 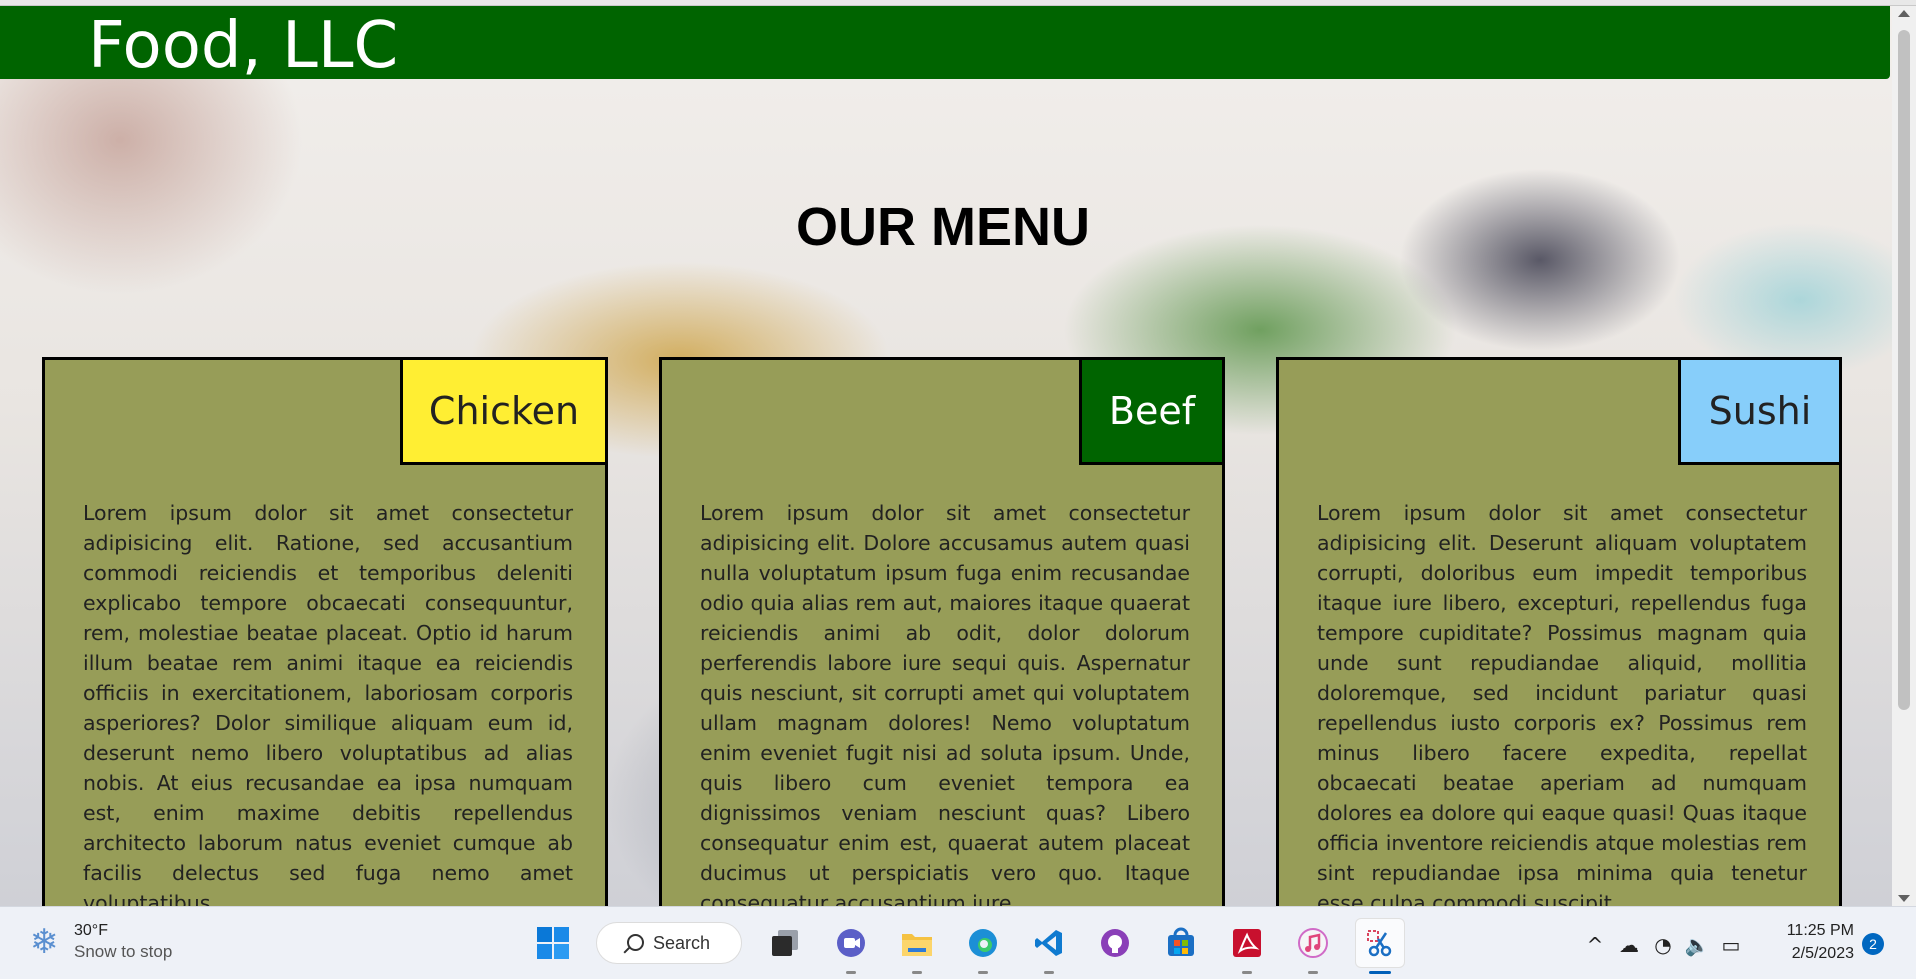 What do you see at coordinates (1820, 930) in the screenshot?
I see `clock-time: 11:25 PM` at bounding box center [1820, 930].